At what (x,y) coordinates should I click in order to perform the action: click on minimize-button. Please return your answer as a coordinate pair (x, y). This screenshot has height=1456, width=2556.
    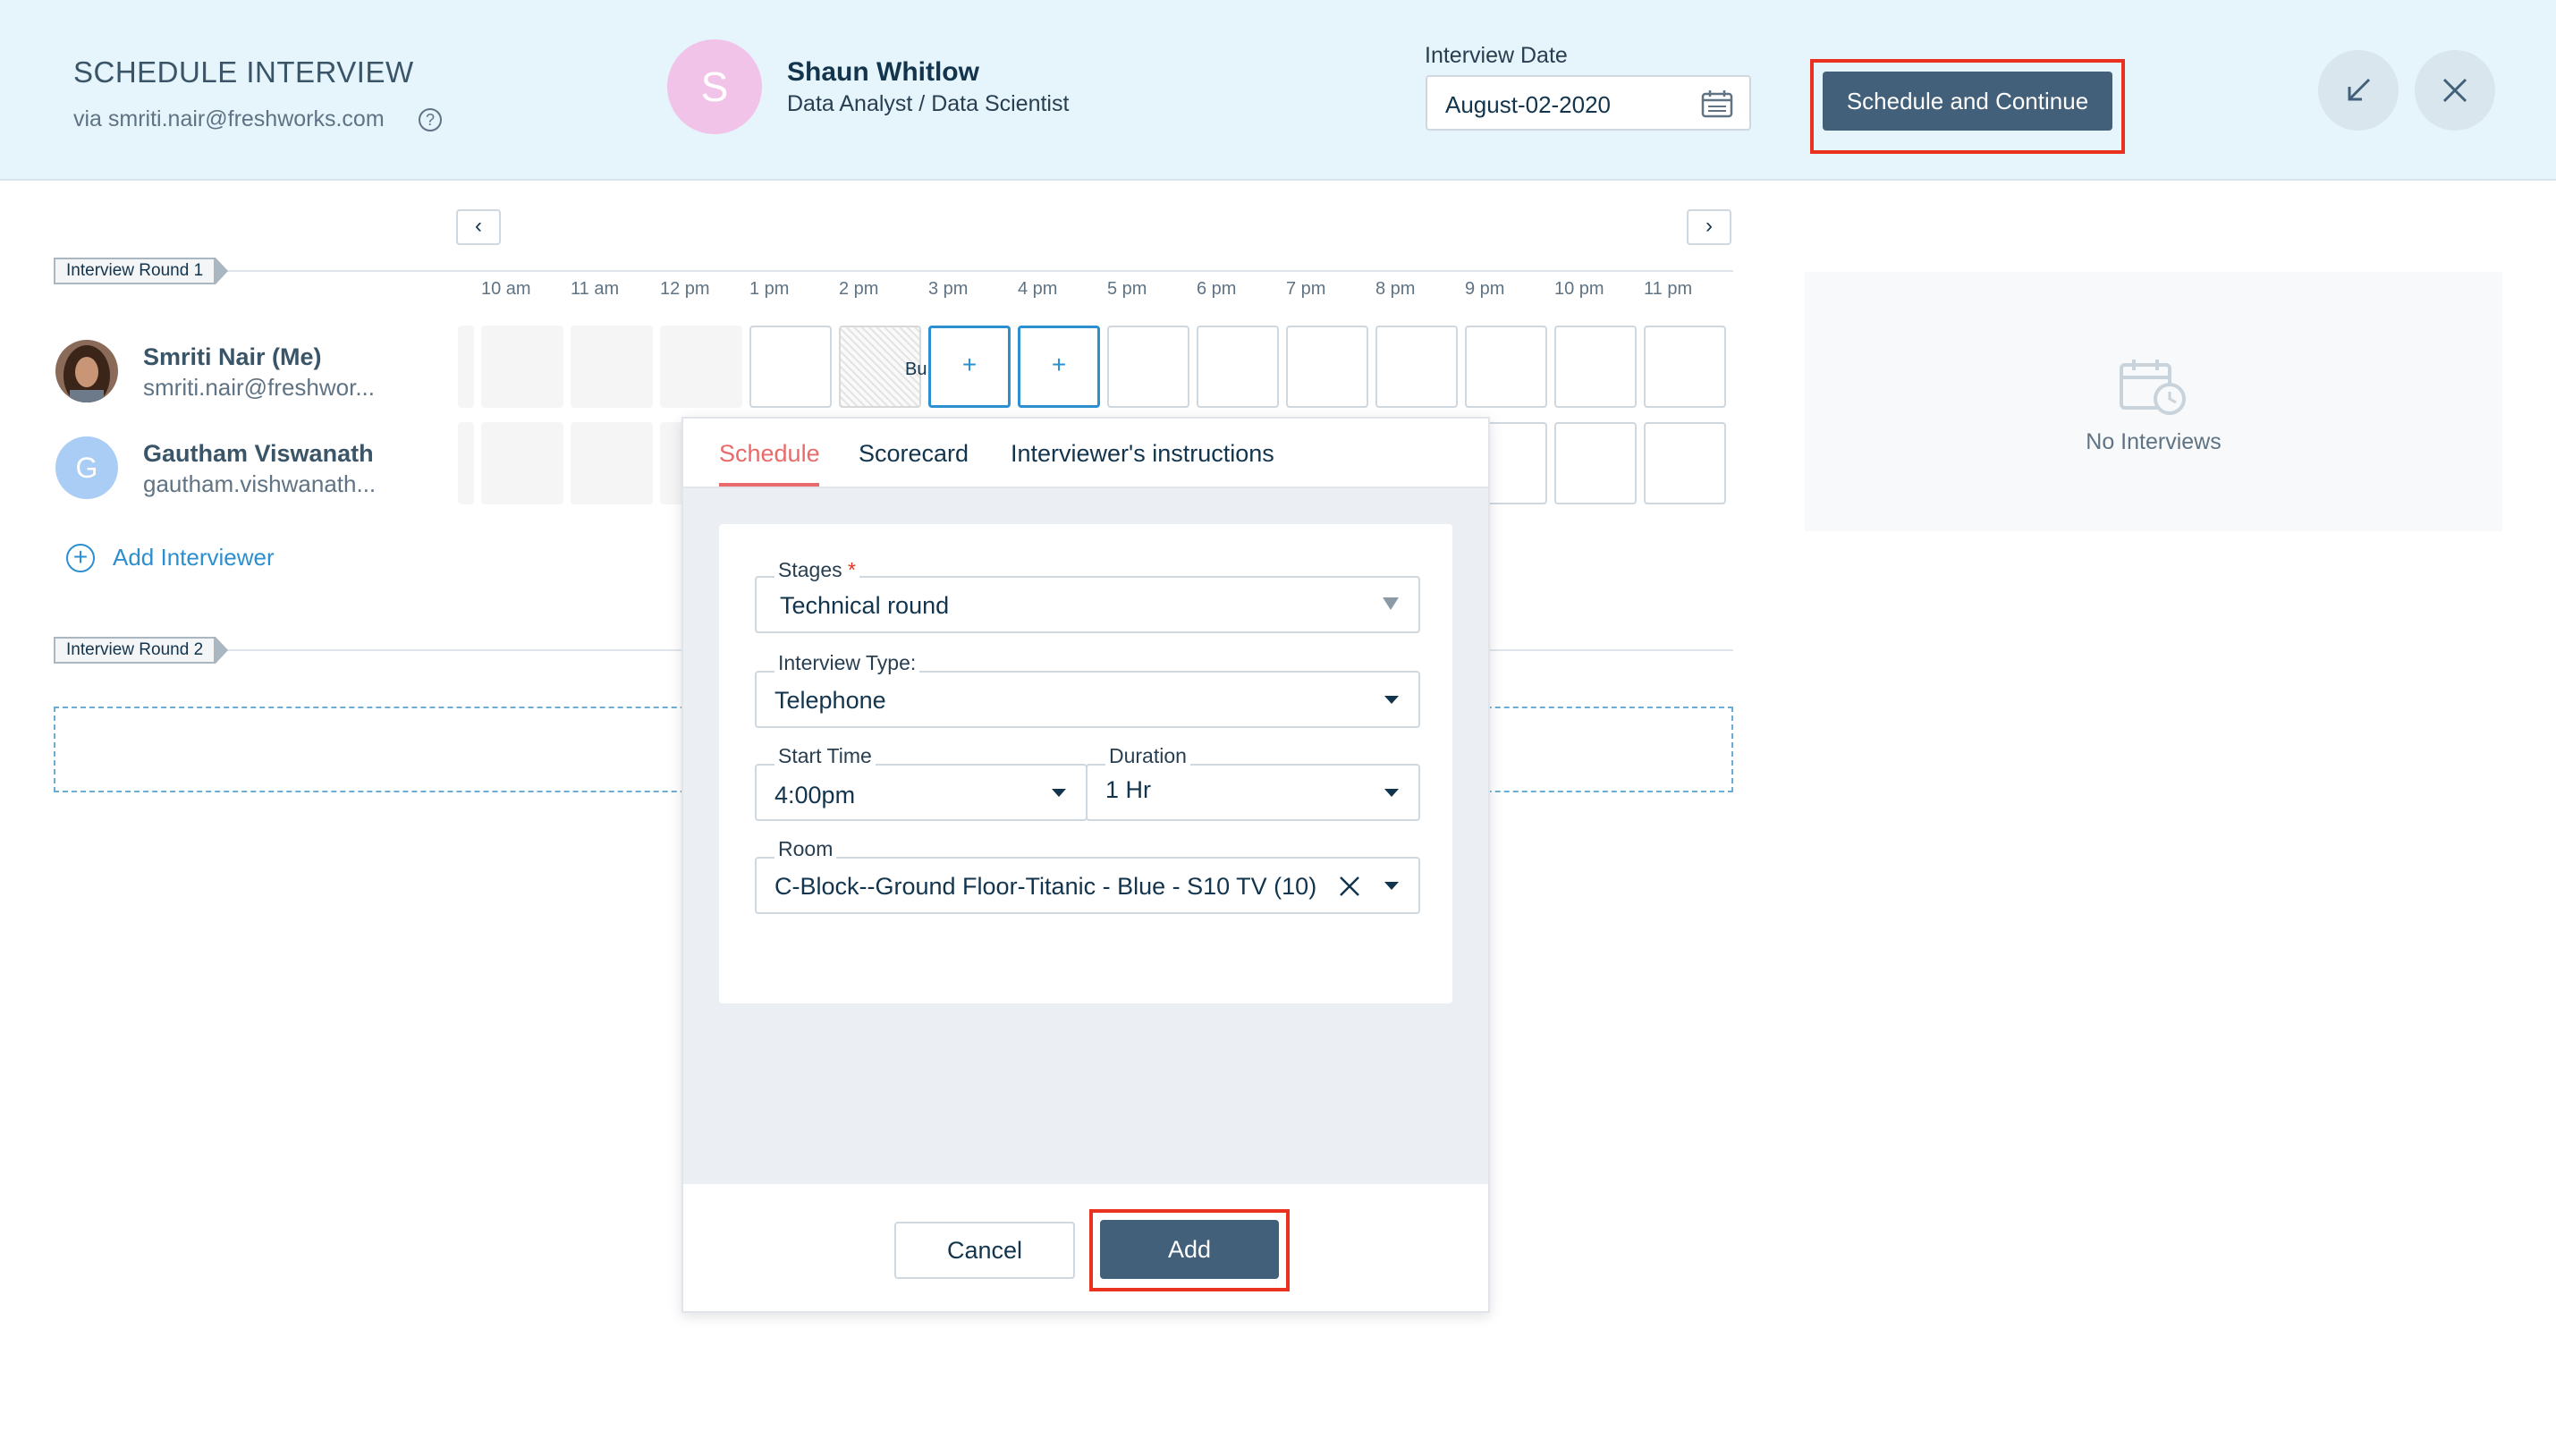
    Looking at the image, I should click on (2358, 90).